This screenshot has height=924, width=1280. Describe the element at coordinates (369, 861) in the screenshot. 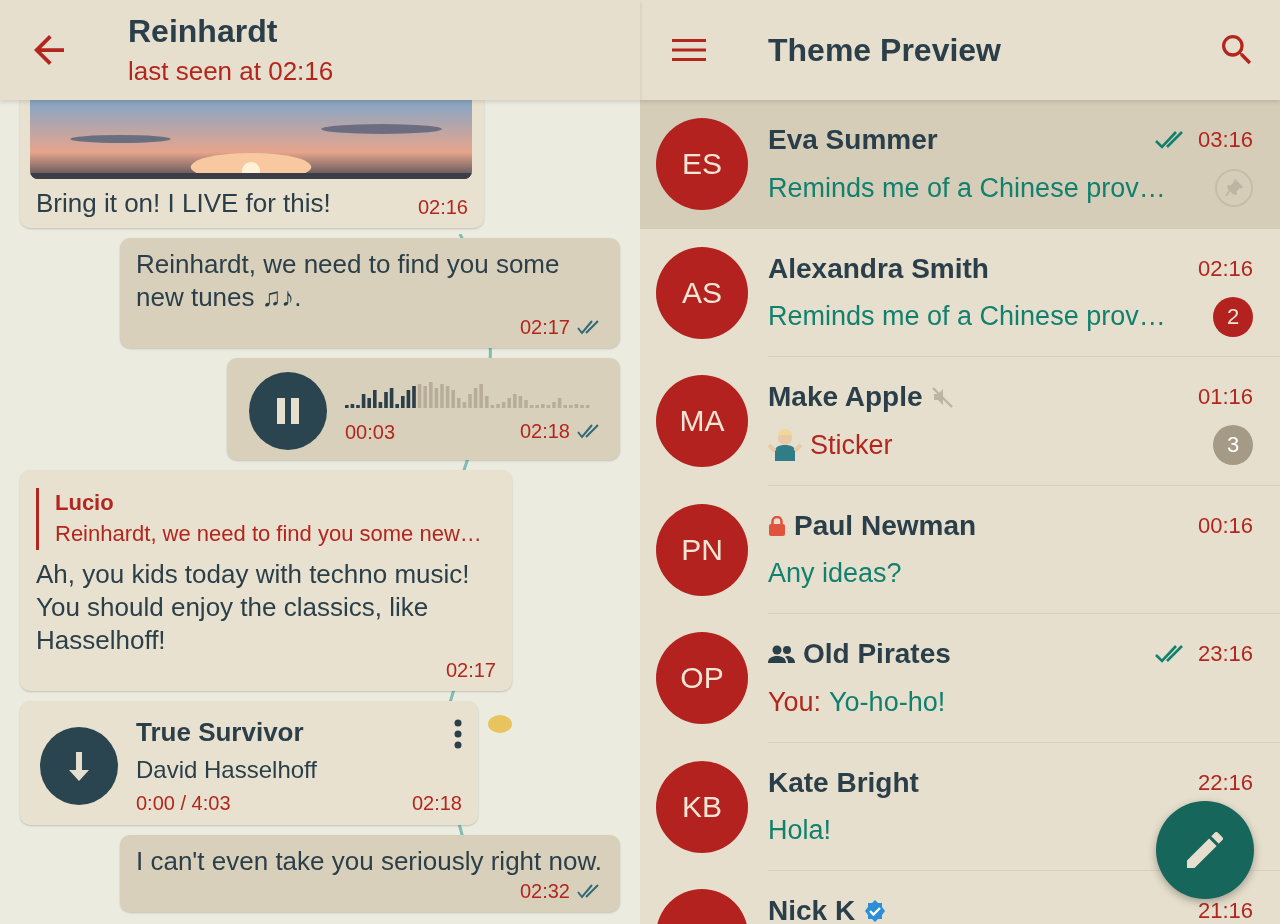

I see `message-text: I can't even take you seriously right now.` at that location.